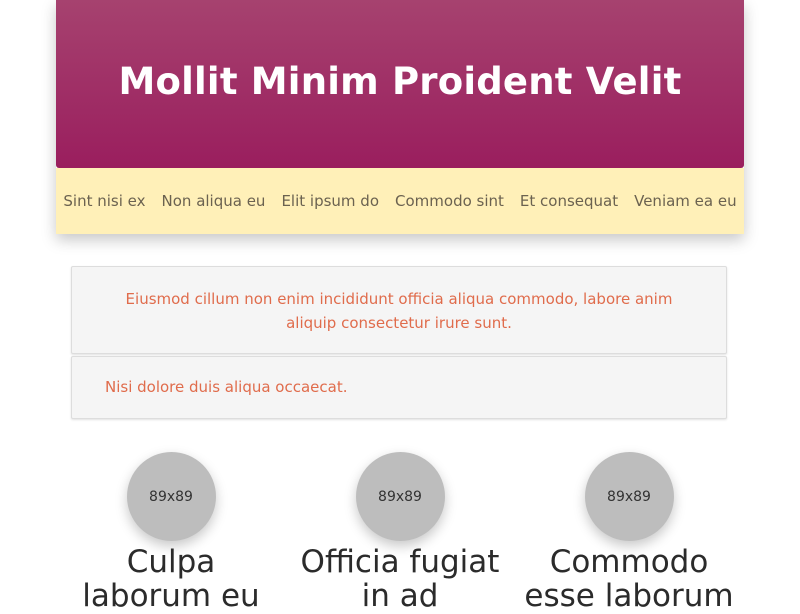  What do you see at coordinates (449, 201) in the screenshot?
I see `nav-item-commodo-sint: Commodo sint` at bounding box center [449, 201].